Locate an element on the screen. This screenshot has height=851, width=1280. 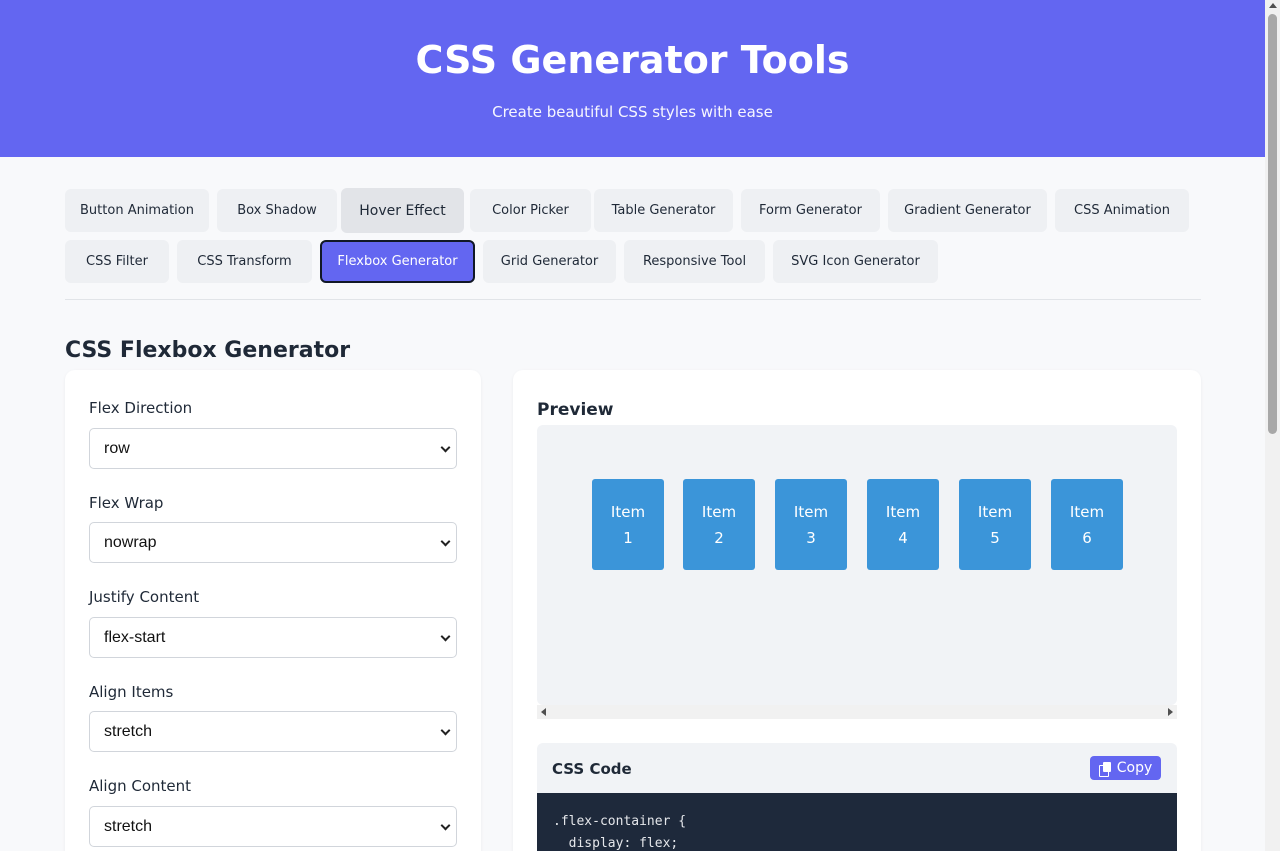
tab-form-generator: Form Generator is located at coordinates (810, 210).